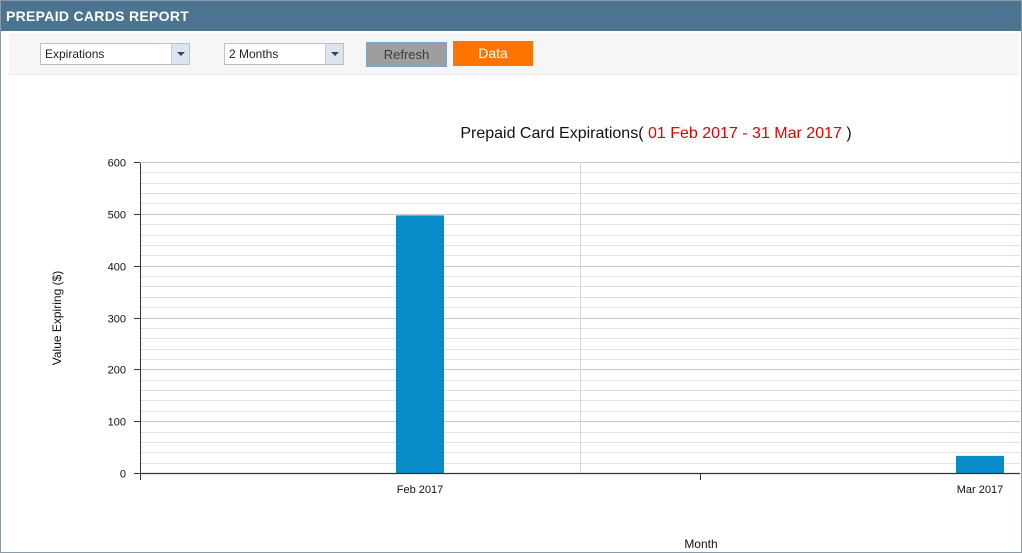 This screenshot has width=1022, height=553. I want to click on y-axis-title: Value Expiring ($), so click(57, 318).